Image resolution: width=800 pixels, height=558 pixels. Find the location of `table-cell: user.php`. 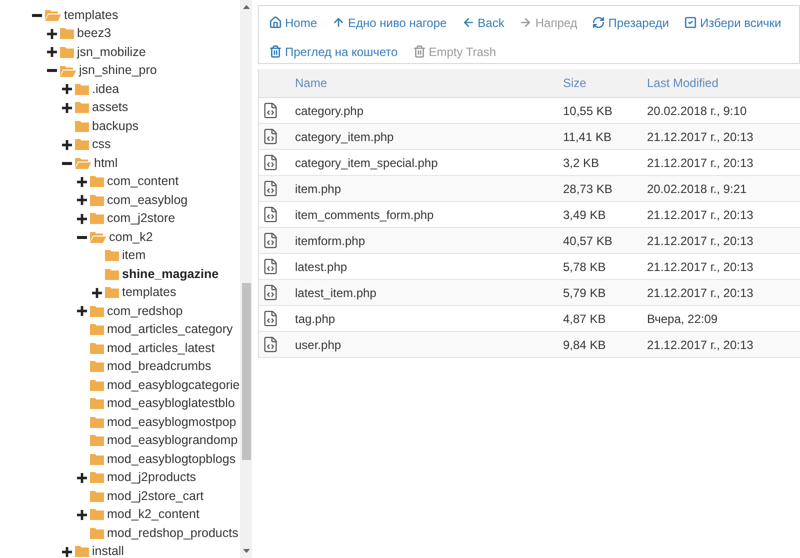

table-cell: user.php is located at coordinates (429, 345).